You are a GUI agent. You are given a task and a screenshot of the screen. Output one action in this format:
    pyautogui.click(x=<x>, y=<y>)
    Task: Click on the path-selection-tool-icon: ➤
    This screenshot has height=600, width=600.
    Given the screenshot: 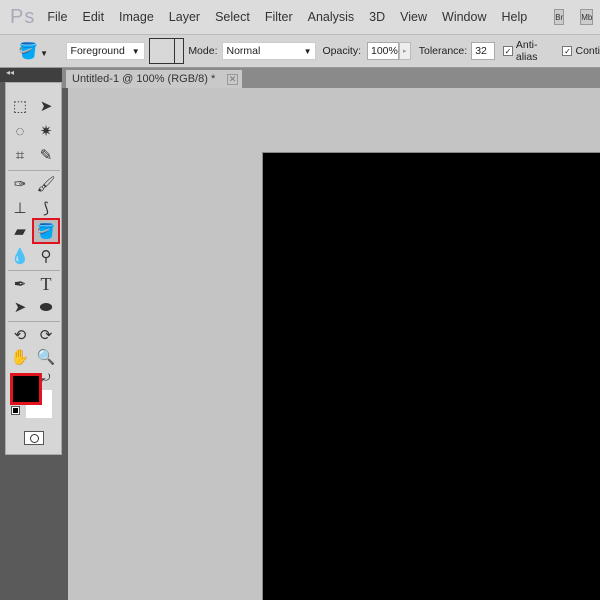 What is the action you would take?
    pyautogui.click(x=20, y=307)
    